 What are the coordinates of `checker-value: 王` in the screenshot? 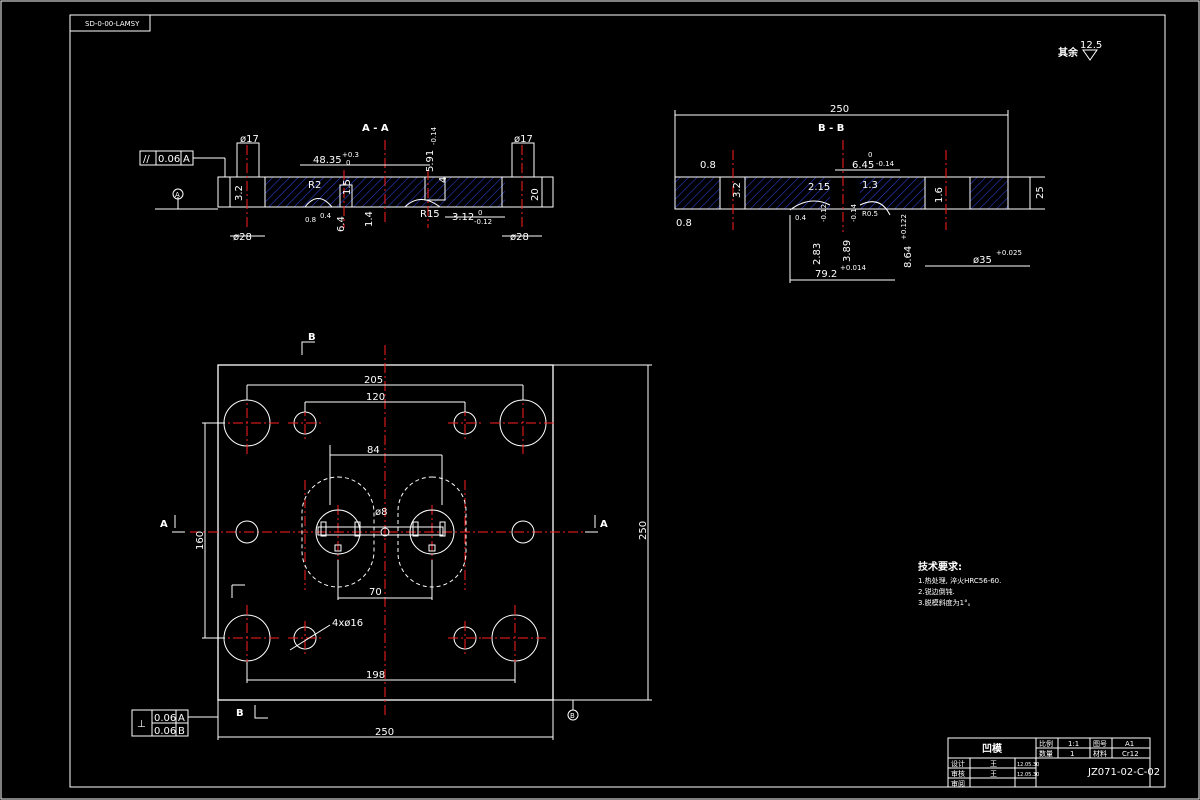 It's located at (993, 774).